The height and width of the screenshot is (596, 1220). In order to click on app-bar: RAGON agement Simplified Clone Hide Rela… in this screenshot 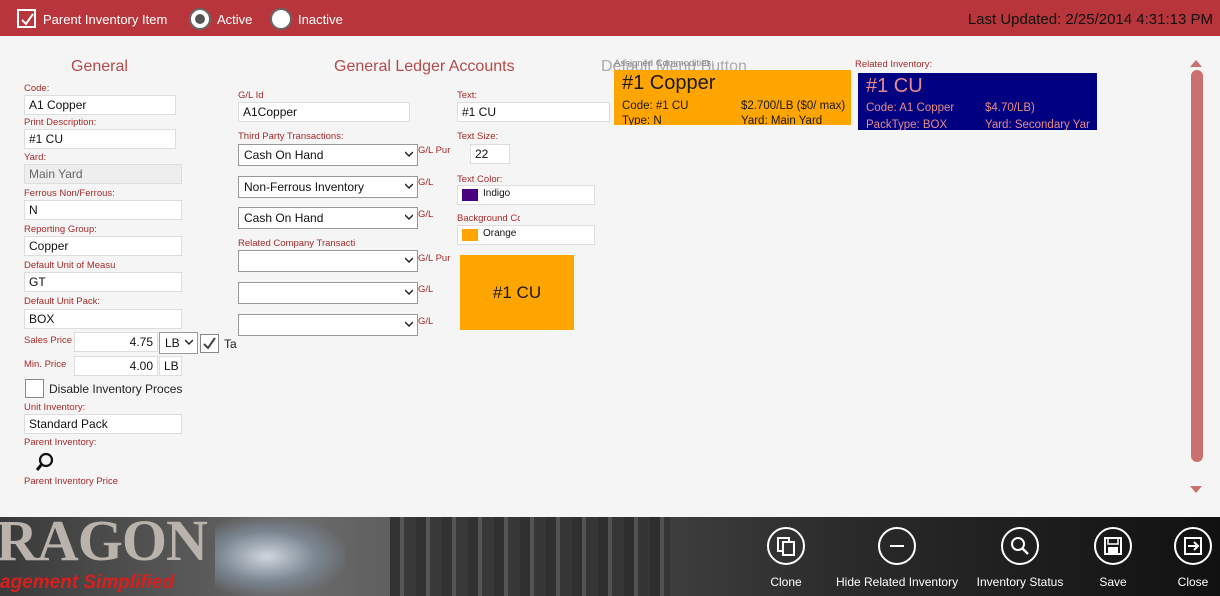, I will do `click(610, 556)`.